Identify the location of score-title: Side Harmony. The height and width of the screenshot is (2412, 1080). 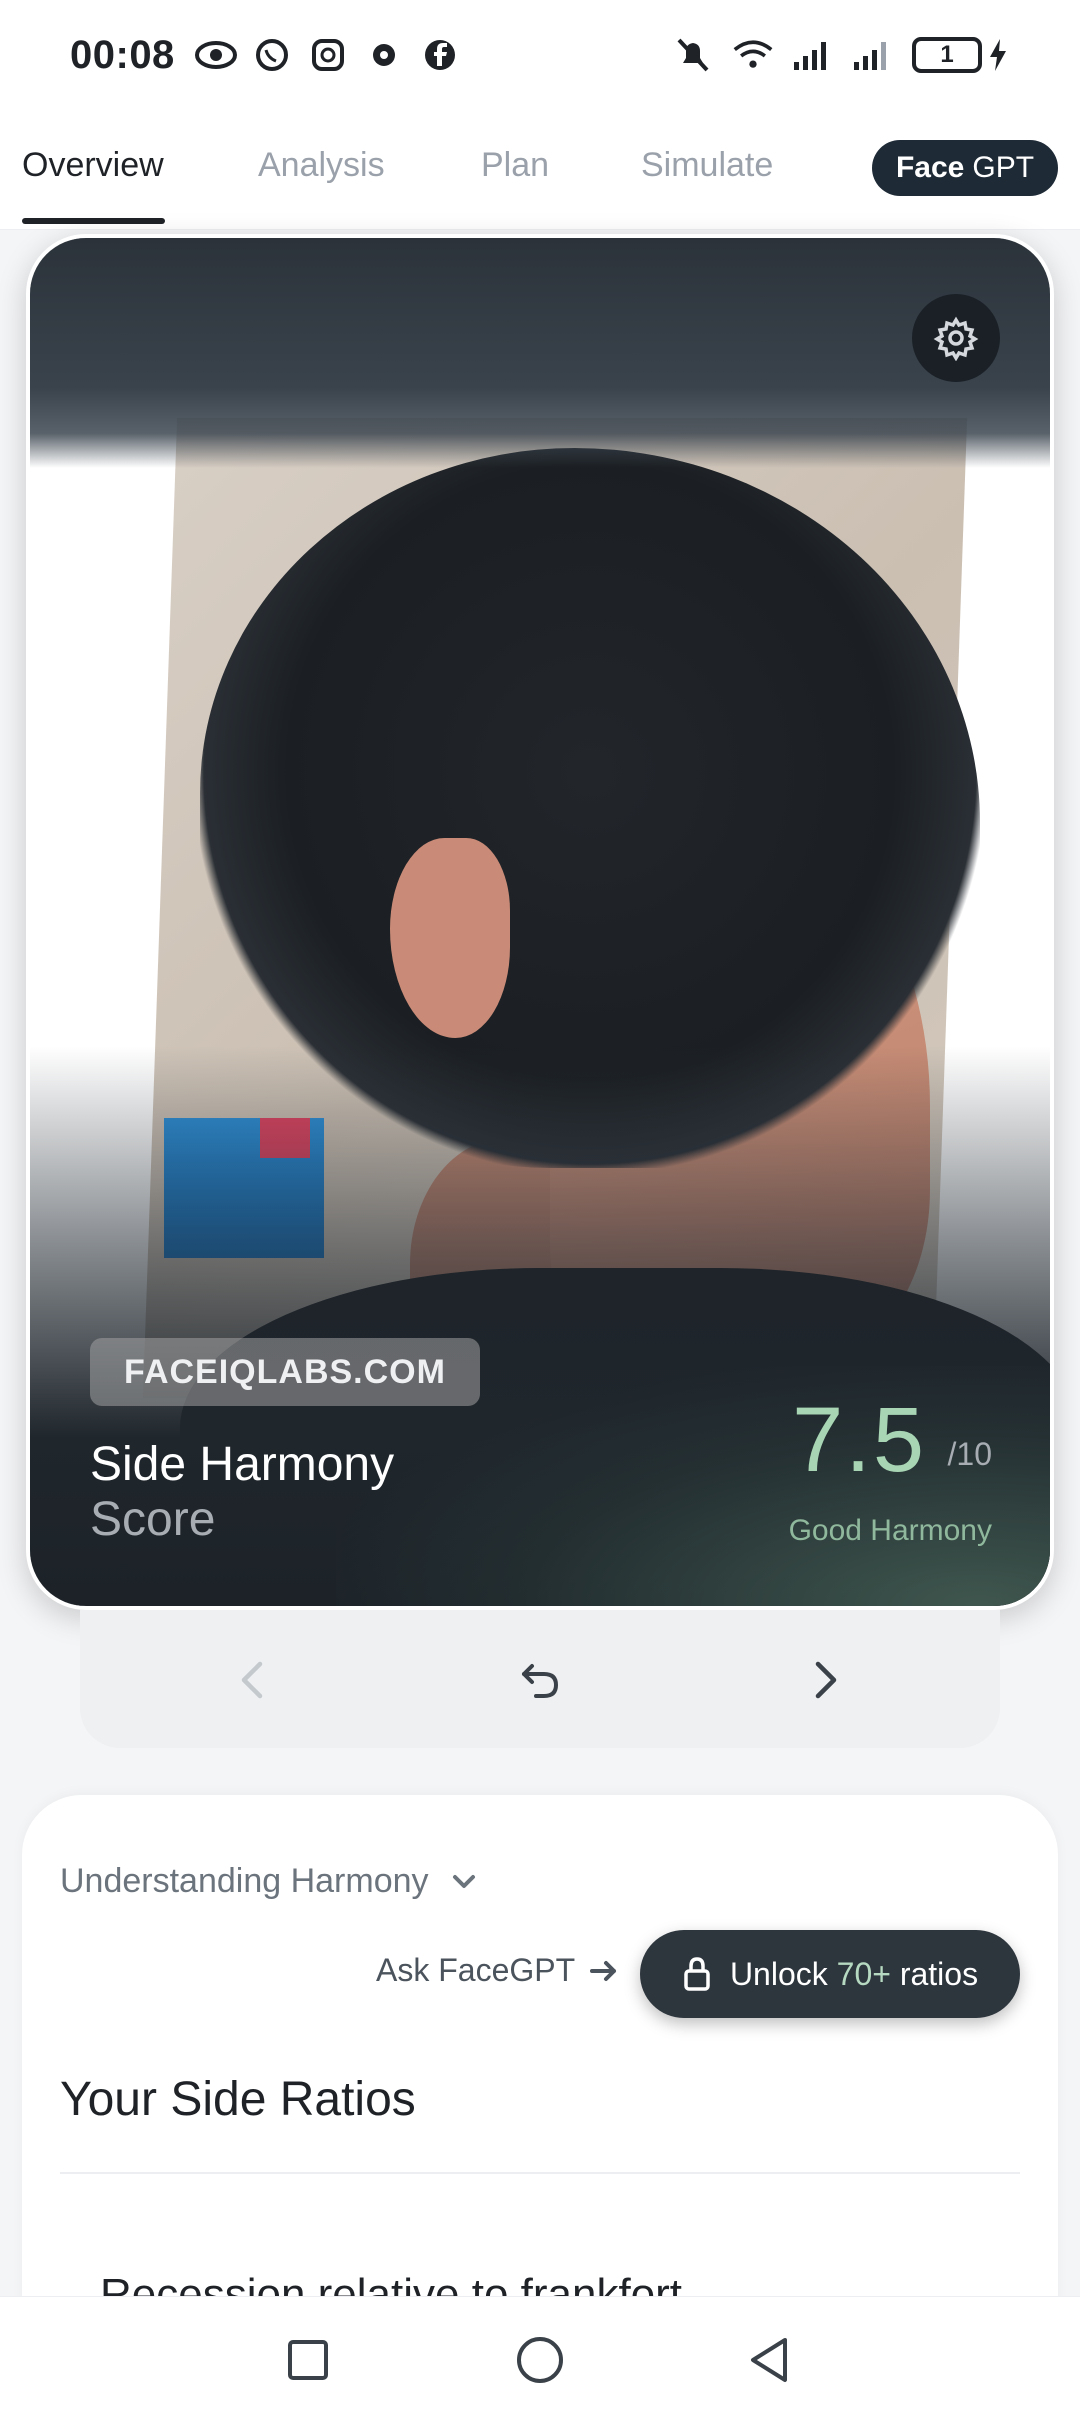
(242, 1464).